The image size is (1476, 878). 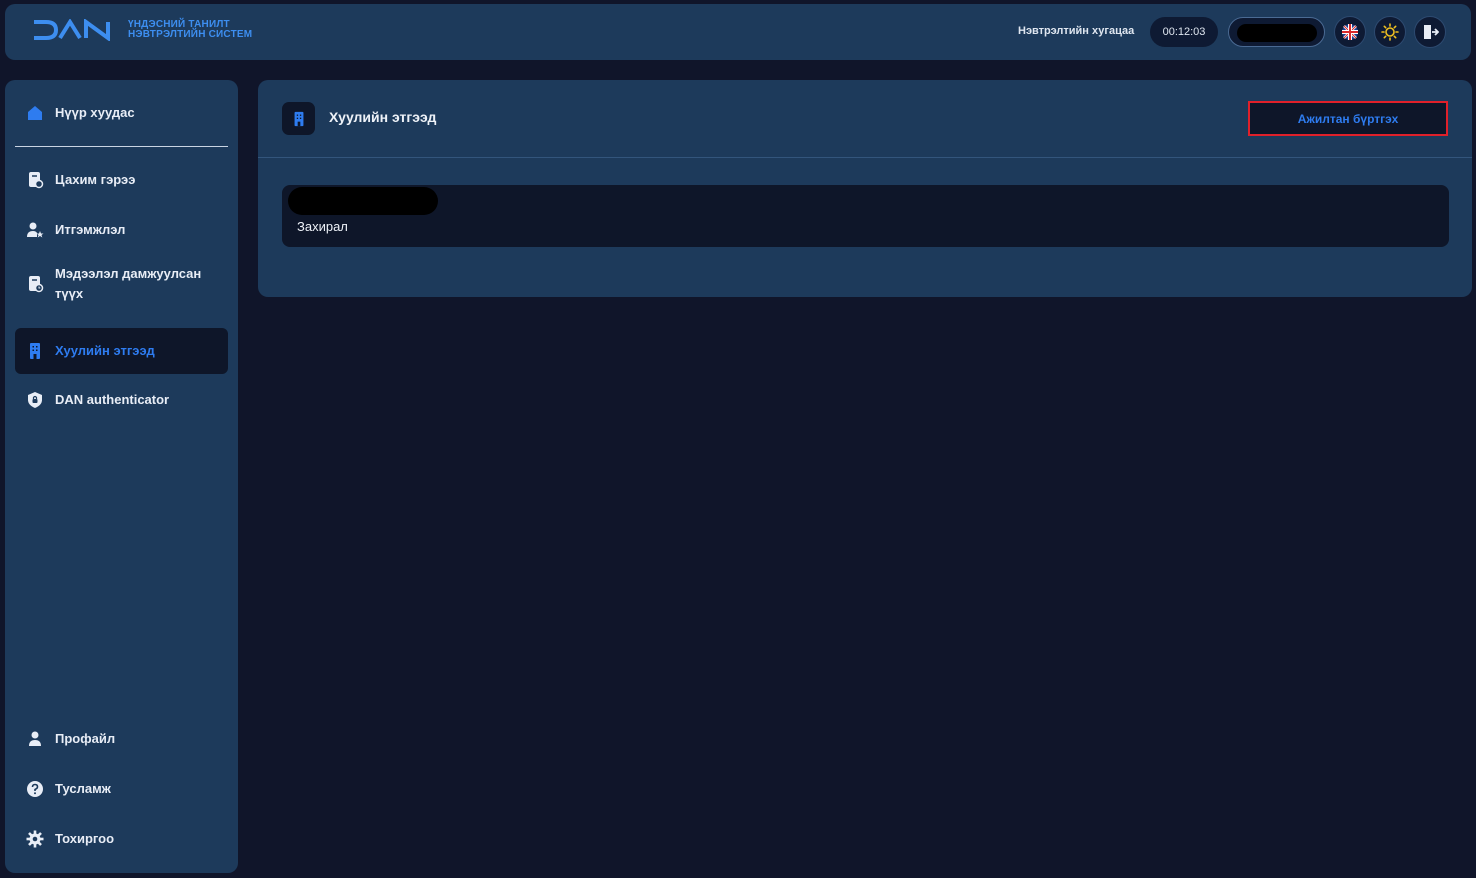 What do you see at coordinates (35, 113) in the screenshot?
I see `home-icon` at bounding box center [35, 113].